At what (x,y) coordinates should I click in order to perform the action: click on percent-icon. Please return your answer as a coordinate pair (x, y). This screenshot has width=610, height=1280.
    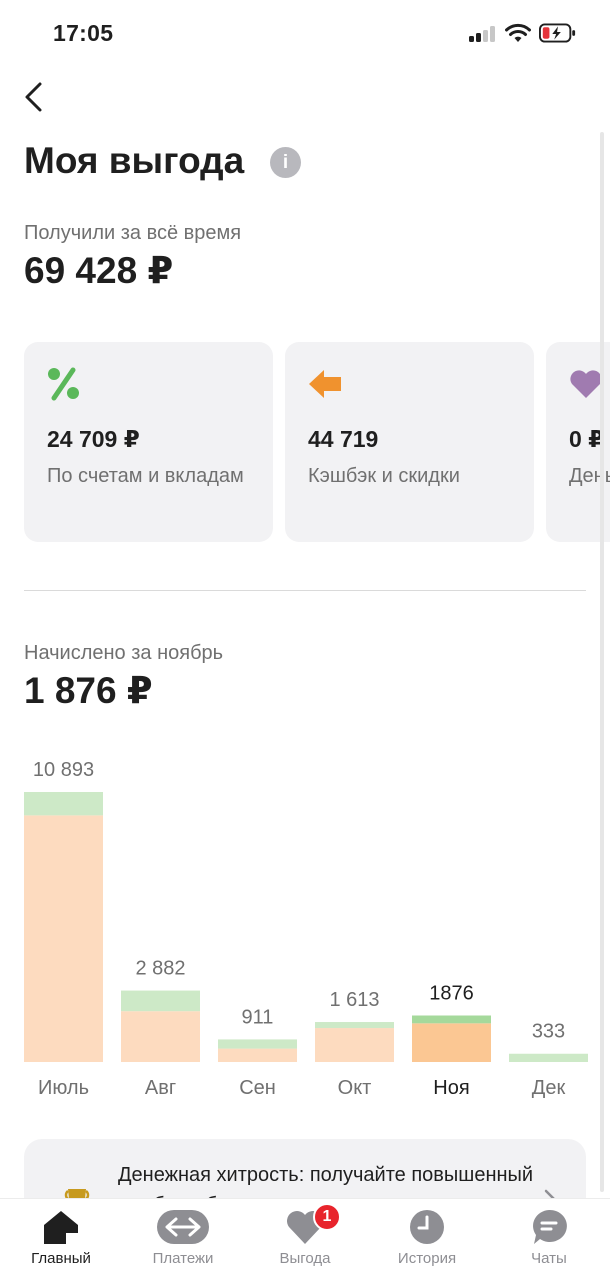
    Looking at the image, I should click on (63, 384).